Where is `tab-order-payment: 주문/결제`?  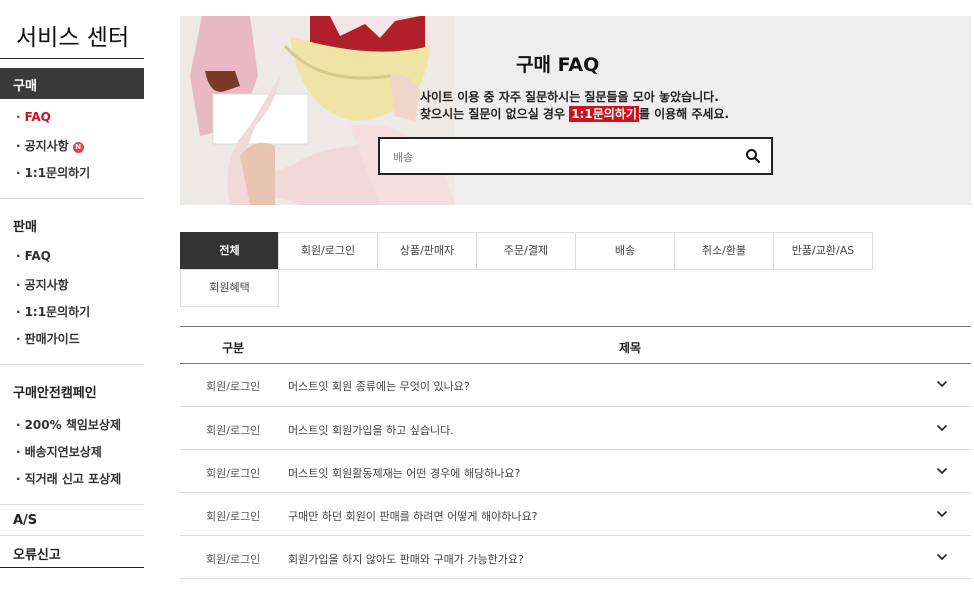 tab-order-payment: 주문/결제 is located at coordinates (526, 251).